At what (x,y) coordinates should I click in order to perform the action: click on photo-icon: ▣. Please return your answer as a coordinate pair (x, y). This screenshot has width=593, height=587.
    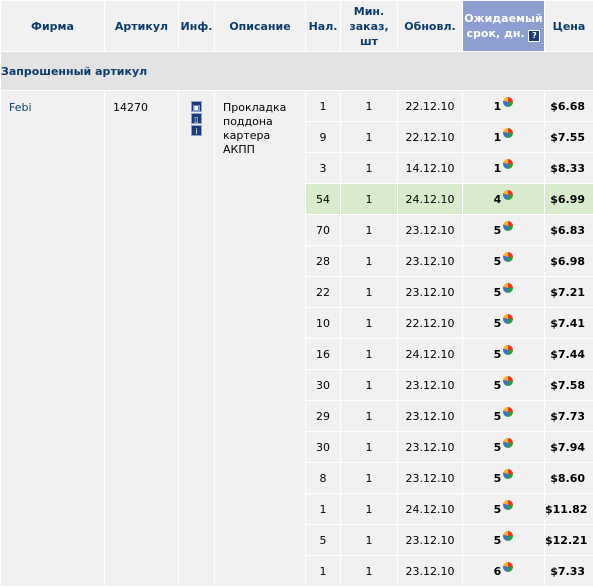
    Looking at the image, I should click on (196, 106).